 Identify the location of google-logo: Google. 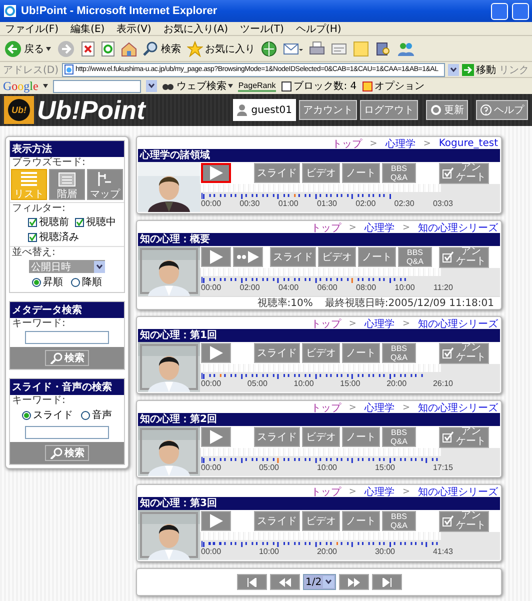
(20, 86).